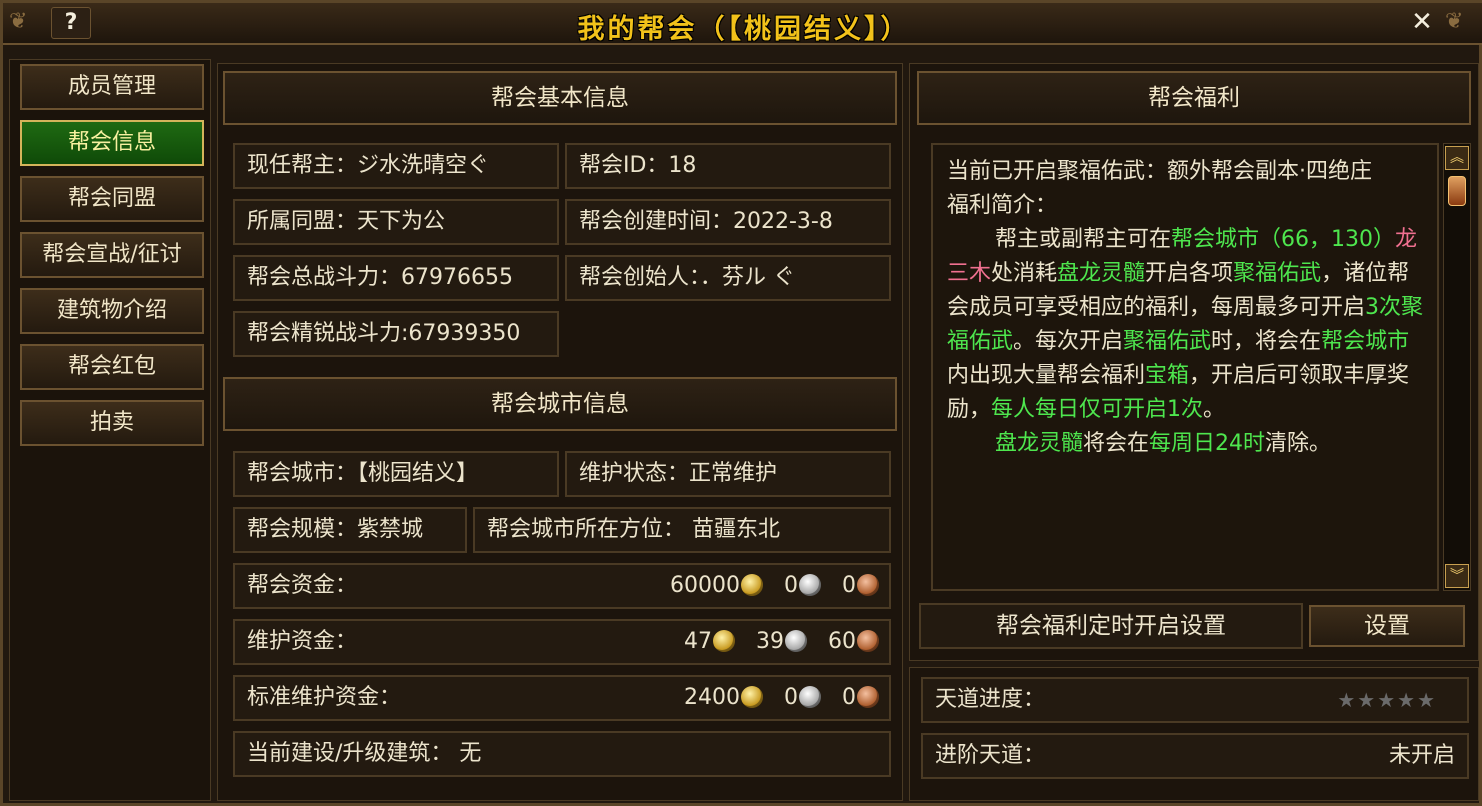 Image resolution: width=1482 pixels, height=806 pixels. What do you see at coordinates (560, 98) in the screenshot?
I see `basic-info-header: 帮会基本信息` at bounding box center [560, 98].